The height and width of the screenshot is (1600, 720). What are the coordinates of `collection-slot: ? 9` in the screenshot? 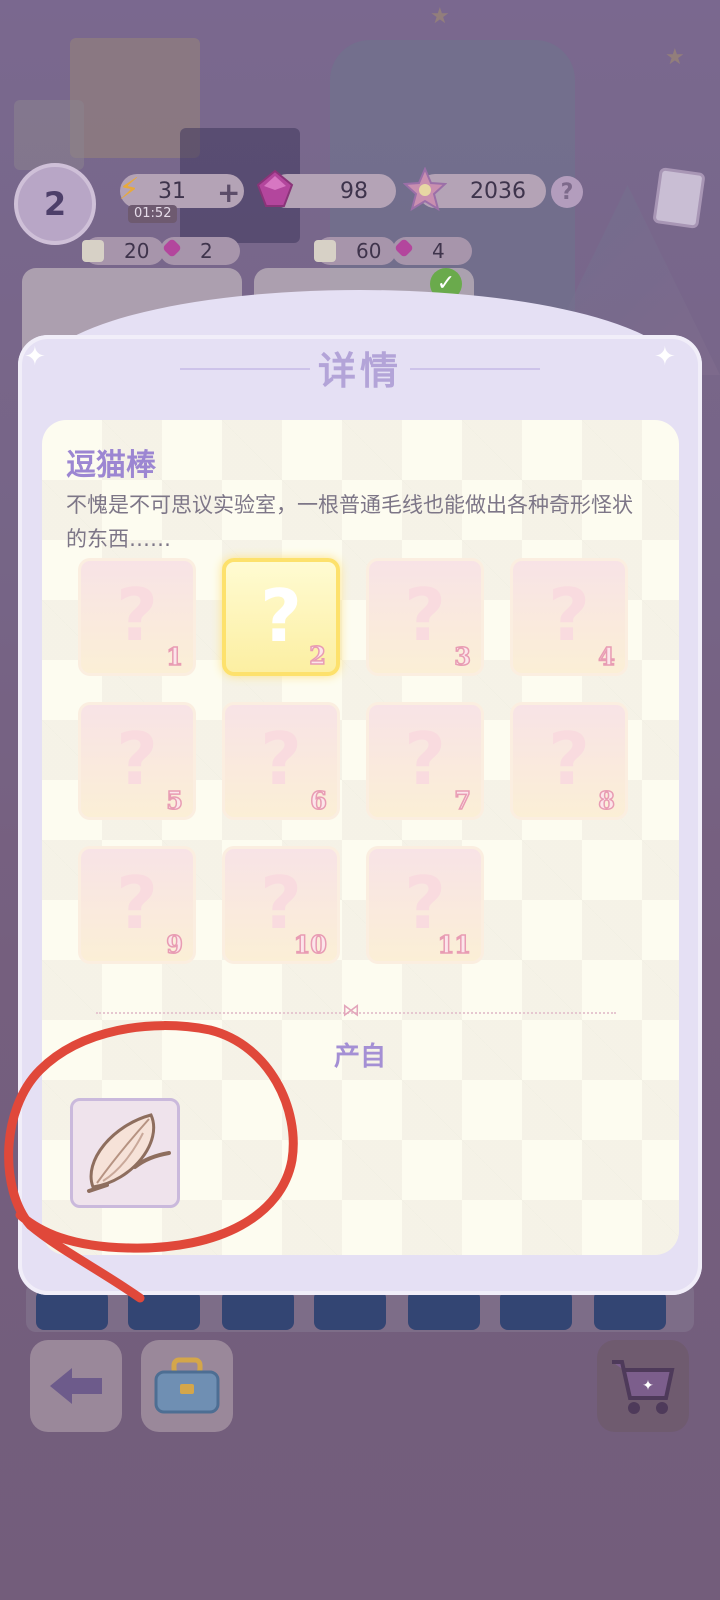 It's located at (137, 905).